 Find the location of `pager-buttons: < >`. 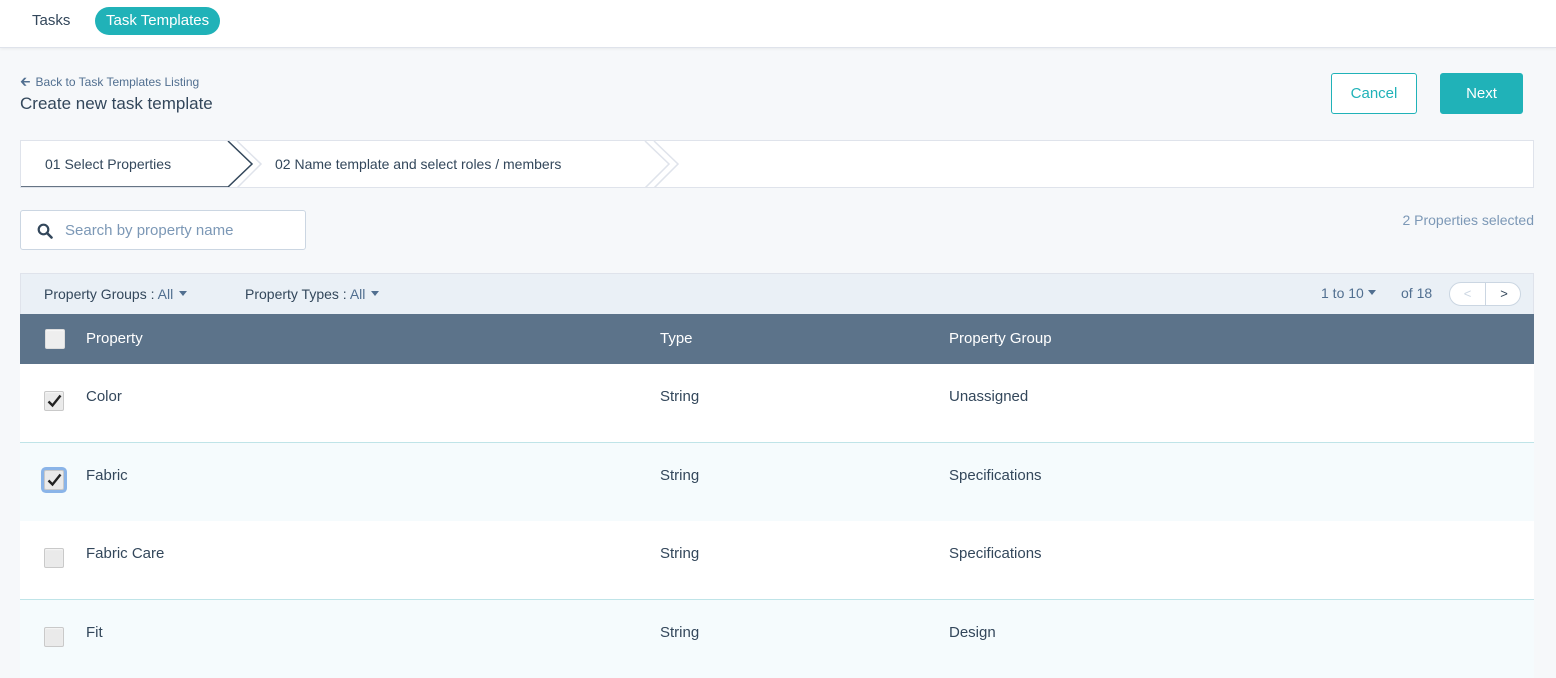

pager-buttons: < > is located at coordinates (1485, 294).